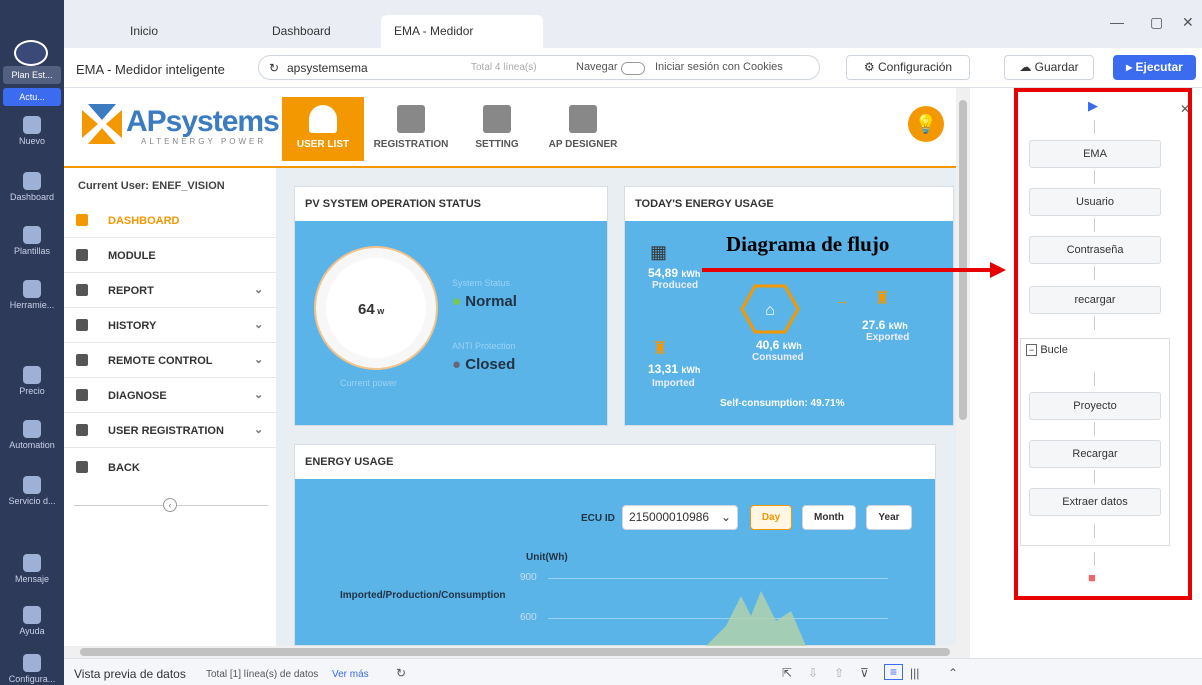  Describe the element at coordinates (1093, 106) in the screenshot. I see `flow-start-icon: ▶` at that location.